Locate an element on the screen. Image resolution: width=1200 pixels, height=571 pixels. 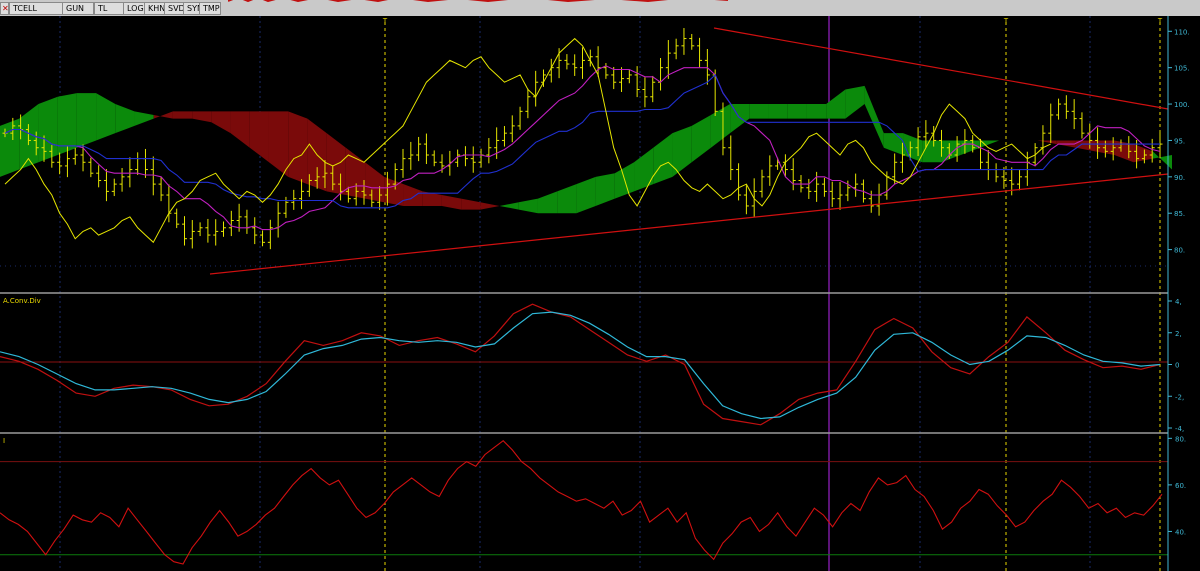
rsi-axis-label: 60. is located at coordinates (1180, 486).